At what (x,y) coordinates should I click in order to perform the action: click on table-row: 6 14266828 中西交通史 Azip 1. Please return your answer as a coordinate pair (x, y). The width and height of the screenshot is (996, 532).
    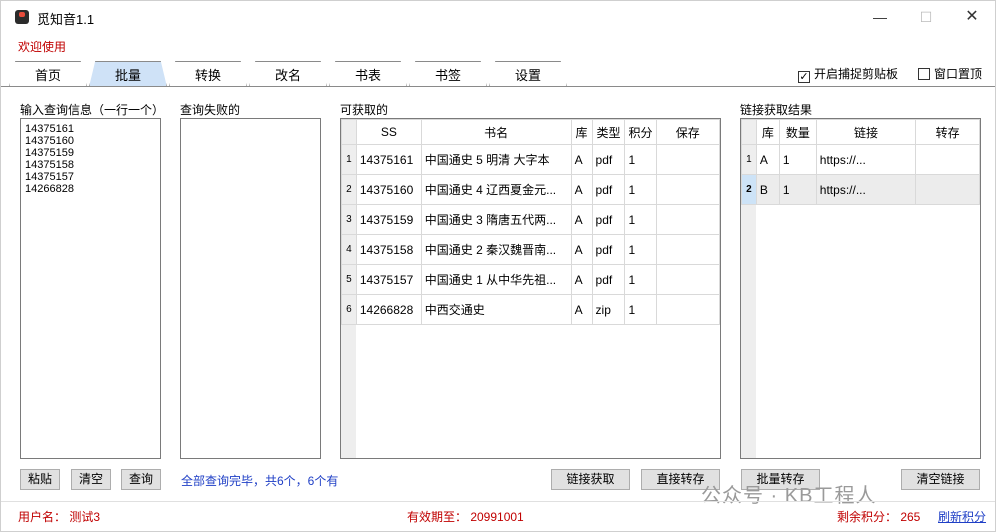
    Looking at the image, I should click on (530, 309).